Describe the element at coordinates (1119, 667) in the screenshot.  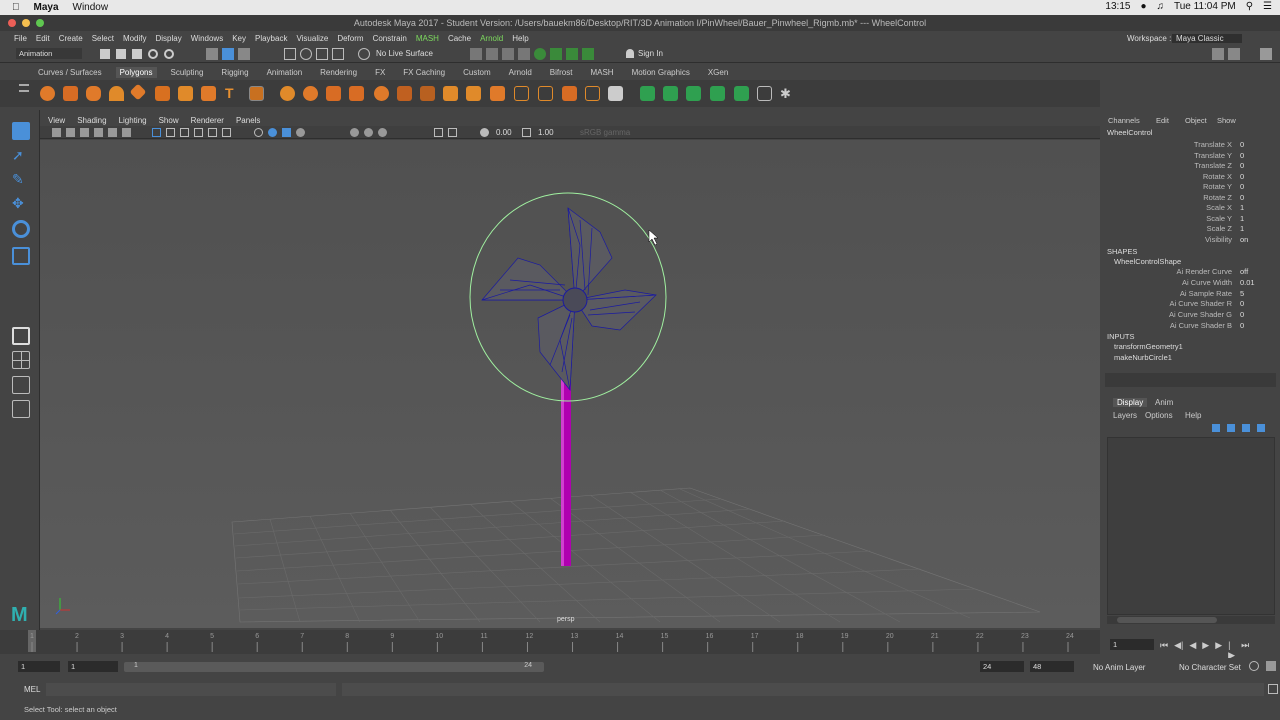
I see `anim-layer-select: No Anim Layer` at that location.